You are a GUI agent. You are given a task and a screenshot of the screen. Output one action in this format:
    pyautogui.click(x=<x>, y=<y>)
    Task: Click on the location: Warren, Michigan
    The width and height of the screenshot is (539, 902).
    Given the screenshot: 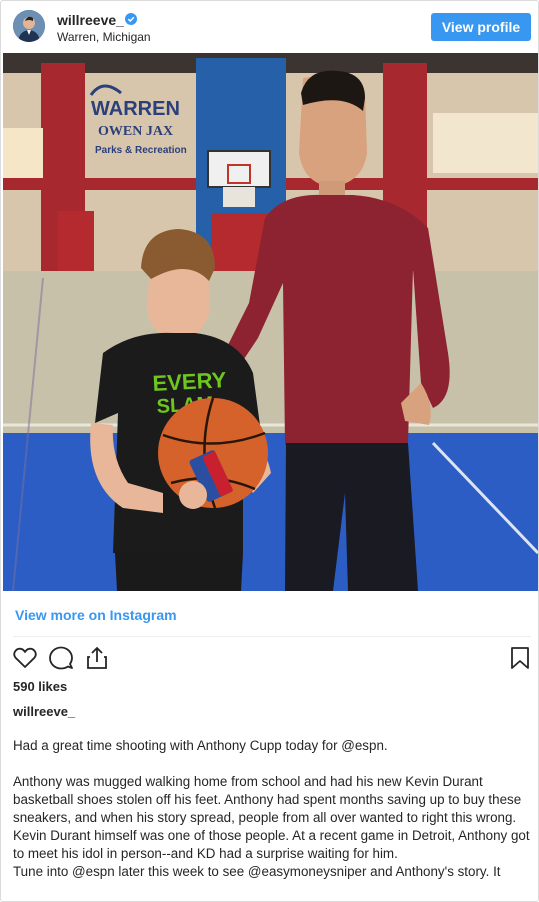 What is the action you would take?
    pyautogui.click(x=104, y=37)
    